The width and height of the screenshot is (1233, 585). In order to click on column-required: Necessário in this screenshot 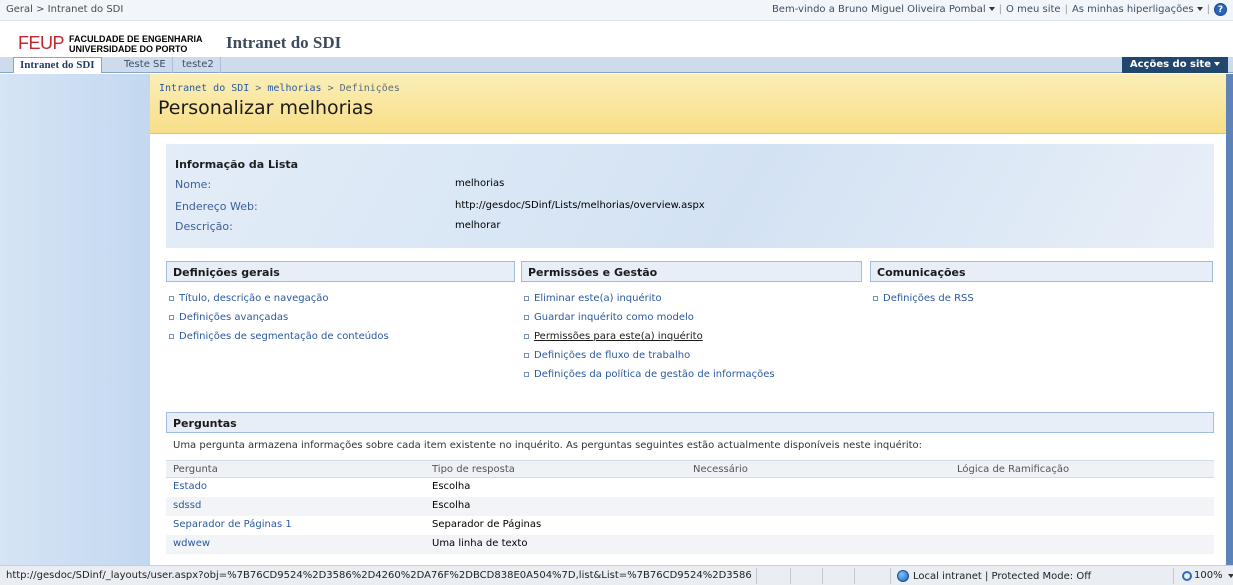, I will do `click(720, 469)`.